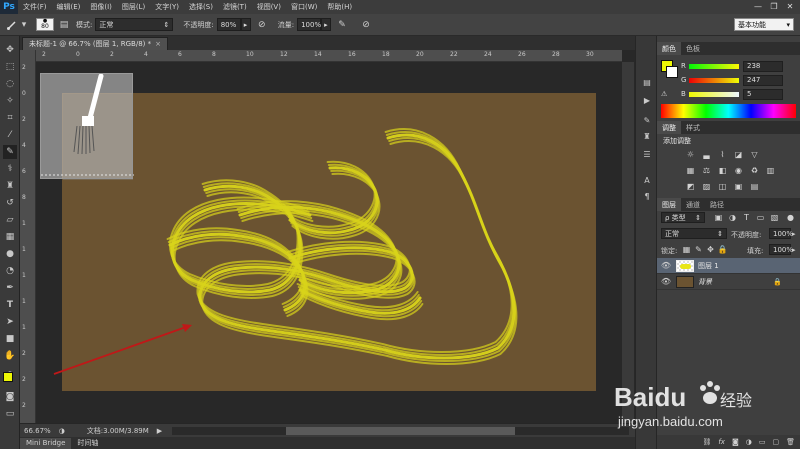  I want to click on layer-row: 👁 图层 1, so click(728, 266).